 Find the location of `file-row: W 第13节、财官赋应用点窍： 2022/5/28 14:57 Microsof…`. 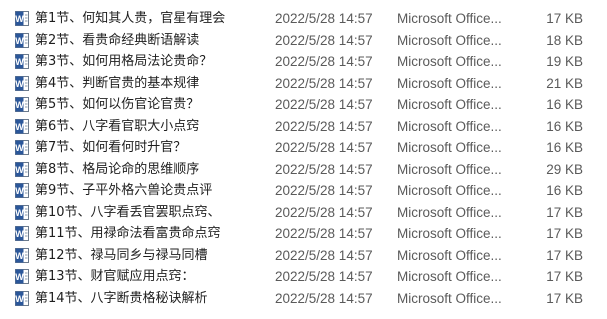

file-row: W 第13节、财官赋应用点窍： 2022/5/28 14:57 Microsof… is located at coordinates (303, 277).